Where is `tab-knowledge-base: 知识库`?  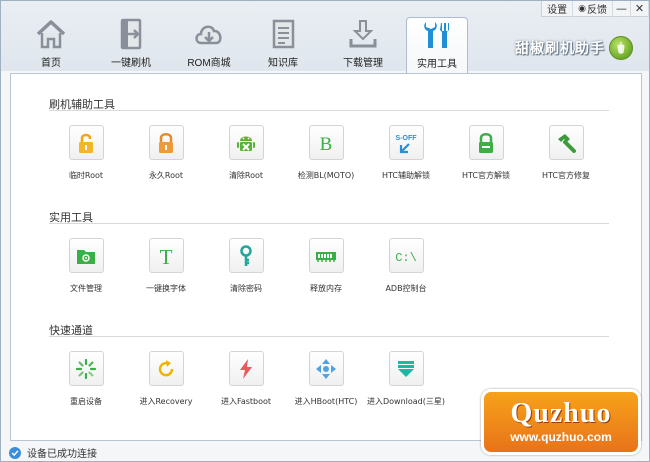 tab-knowledge-base: 知识库 is located at coordinates (283, 45).